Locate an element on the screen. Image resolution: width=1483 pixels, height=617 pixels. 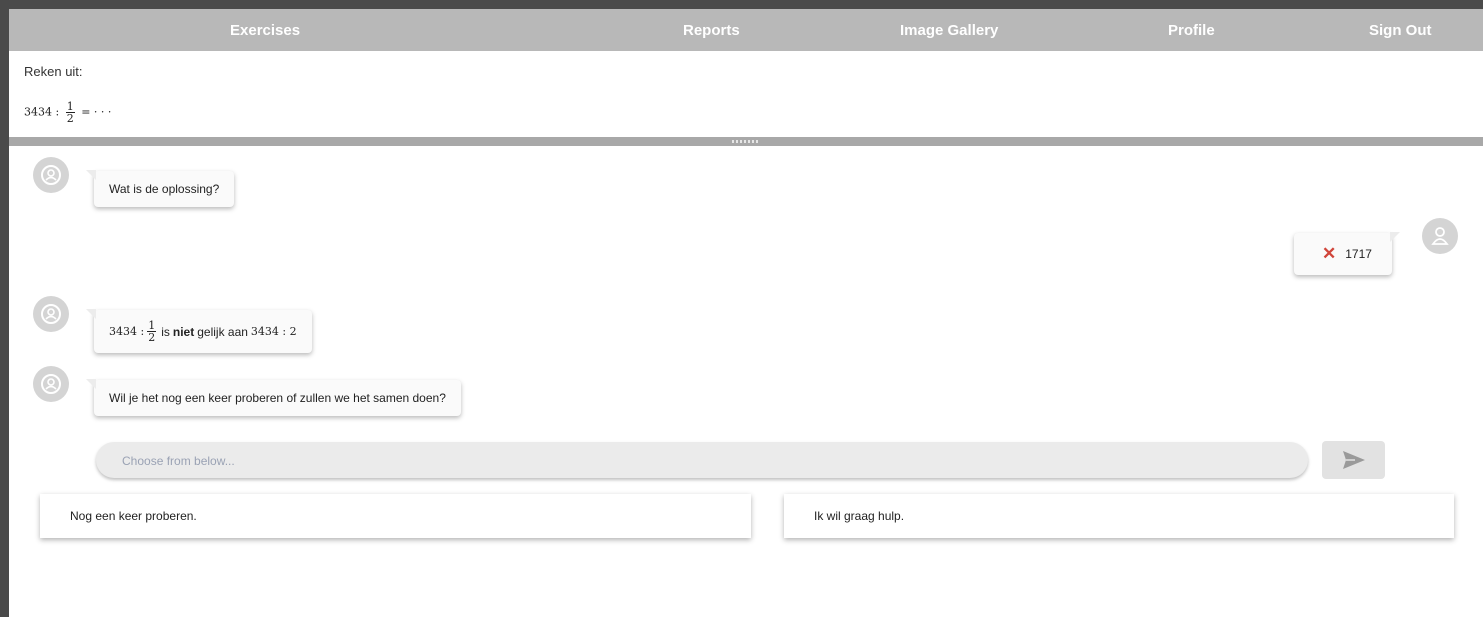
option-label: Ik wil graag hulp. is located at coordinates (859, 516).